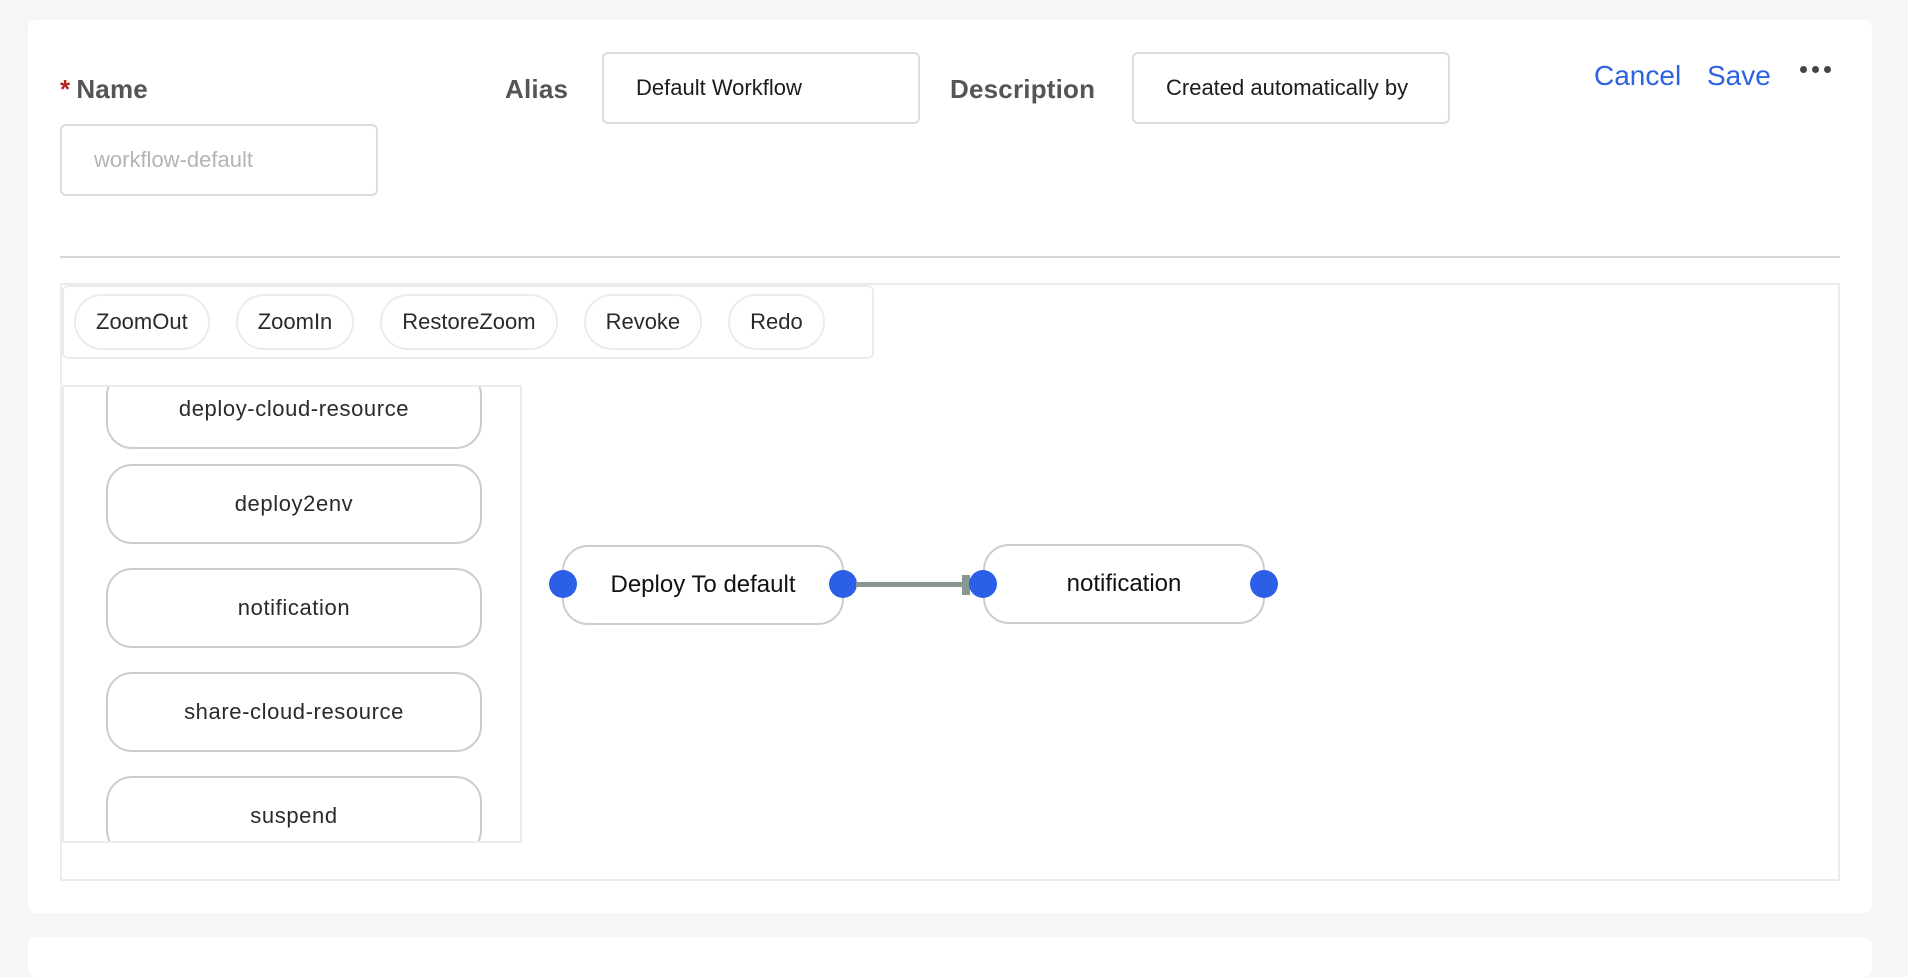  I want to click on palette-item-deploy2env: deploy2env, so click(294, 504).